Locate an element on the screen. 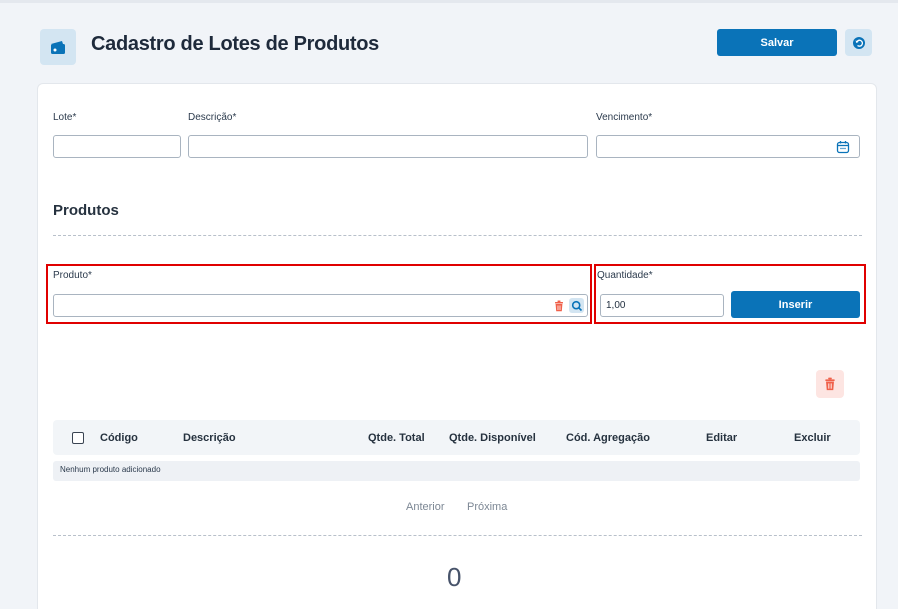 The image size is (898, 609). column-codigo: Código is located at coordinates (119, 438).